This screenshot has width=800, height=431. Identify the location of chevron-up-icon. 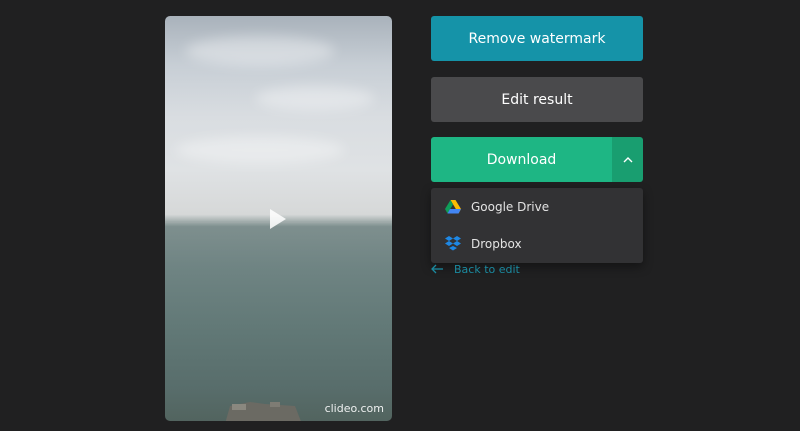
(627, 159).